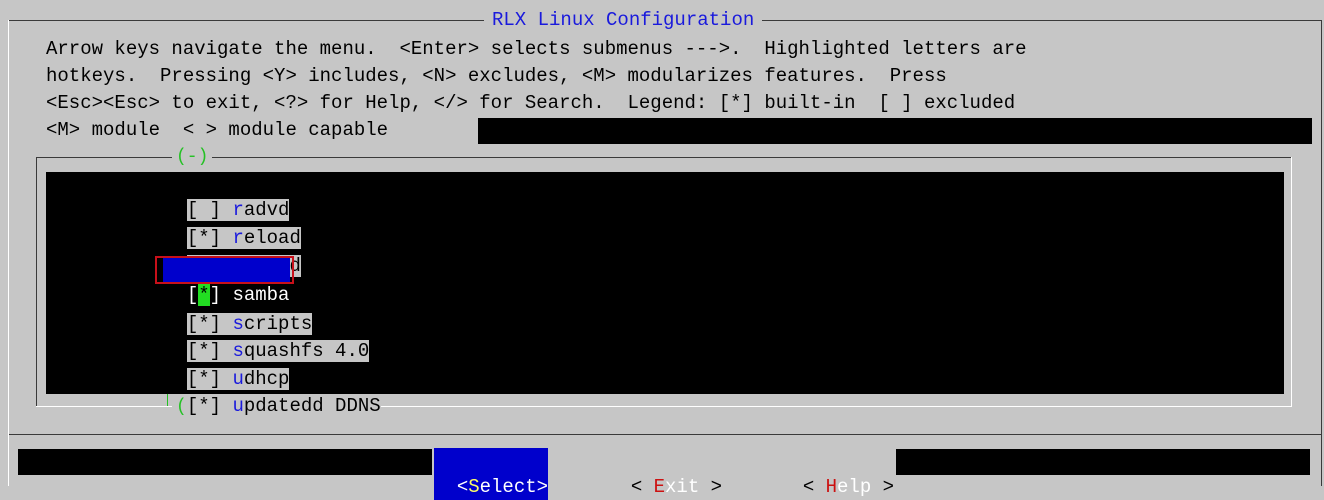 The height and width of the screenshot is (500, 1324). What do you see at coordinates (226, 365) in the screenshot?
I see `menu-item-udhcp: [*] udhcp` at bounding box center [226, 365].